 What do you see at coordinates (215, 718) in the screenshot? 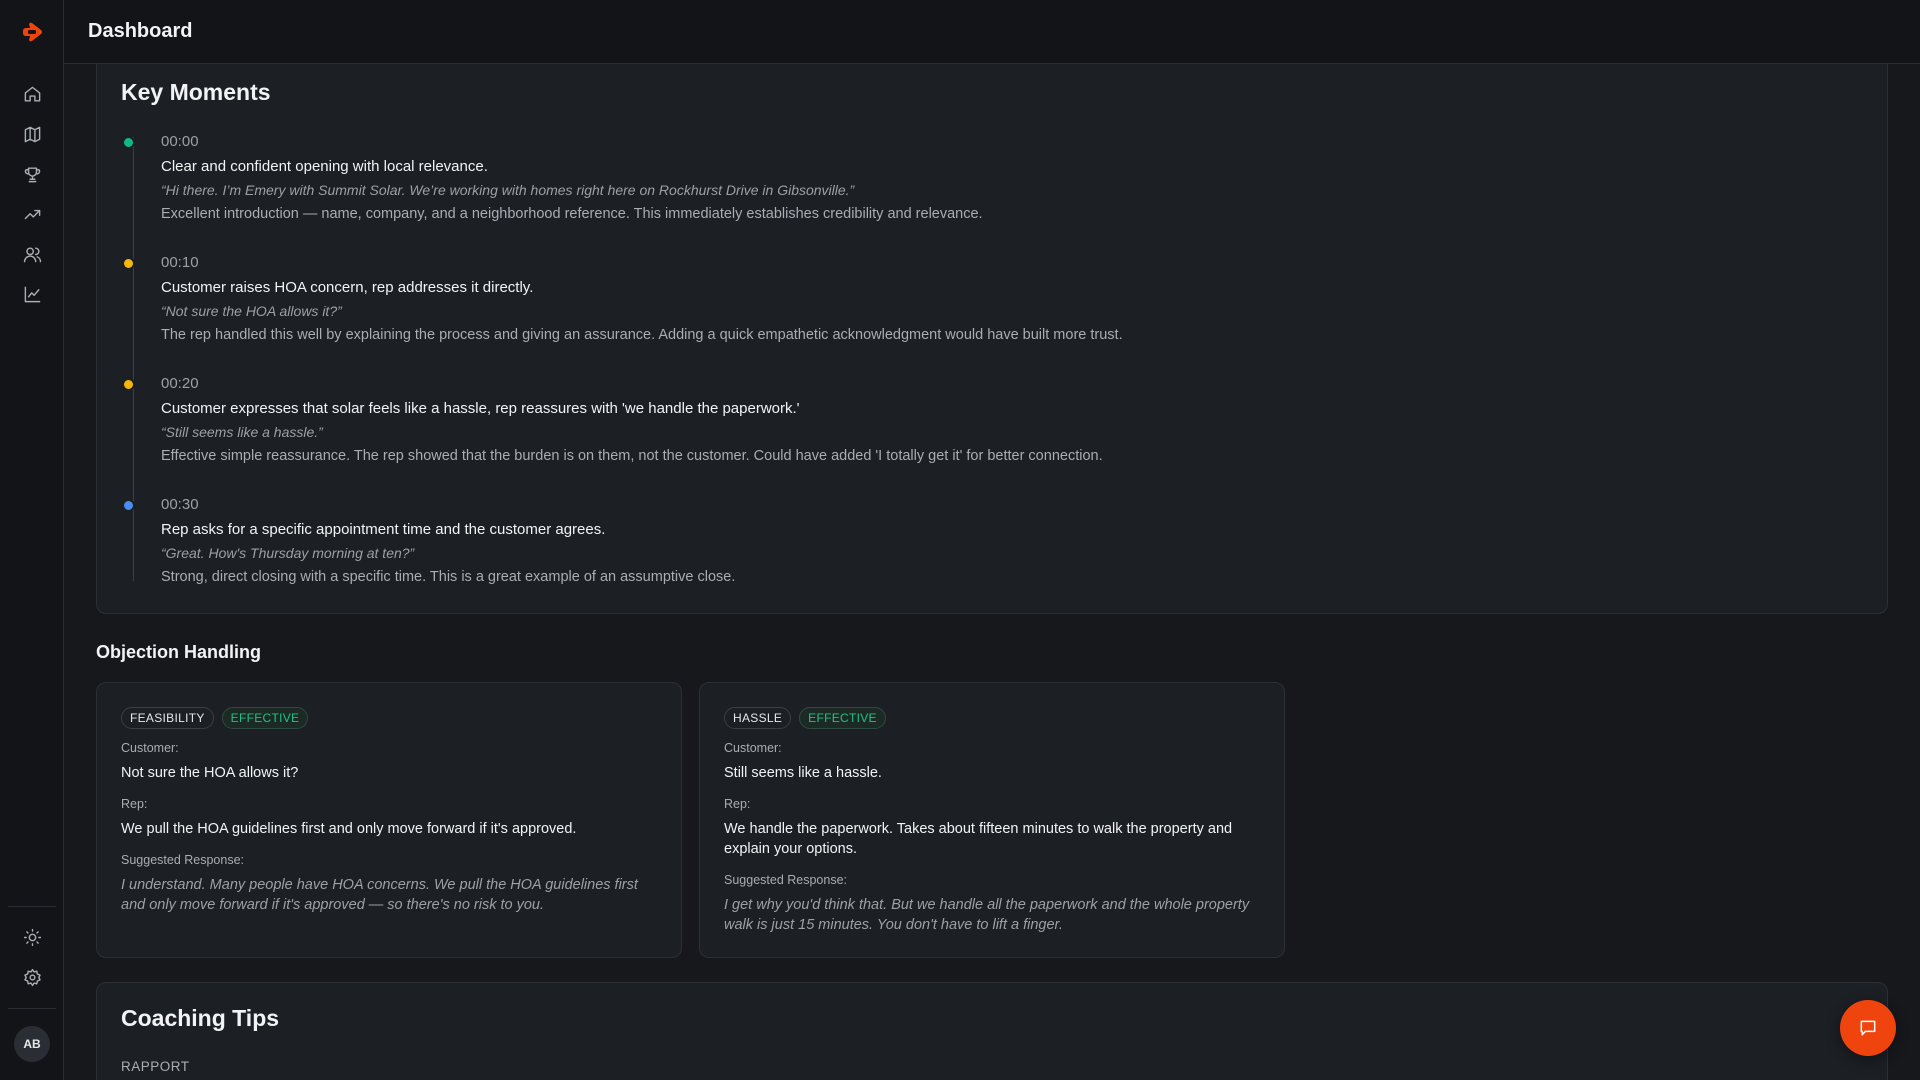
I see `objection-tags: FEASIBILITY EFFECTIVE` at bounding box center [215, 718].